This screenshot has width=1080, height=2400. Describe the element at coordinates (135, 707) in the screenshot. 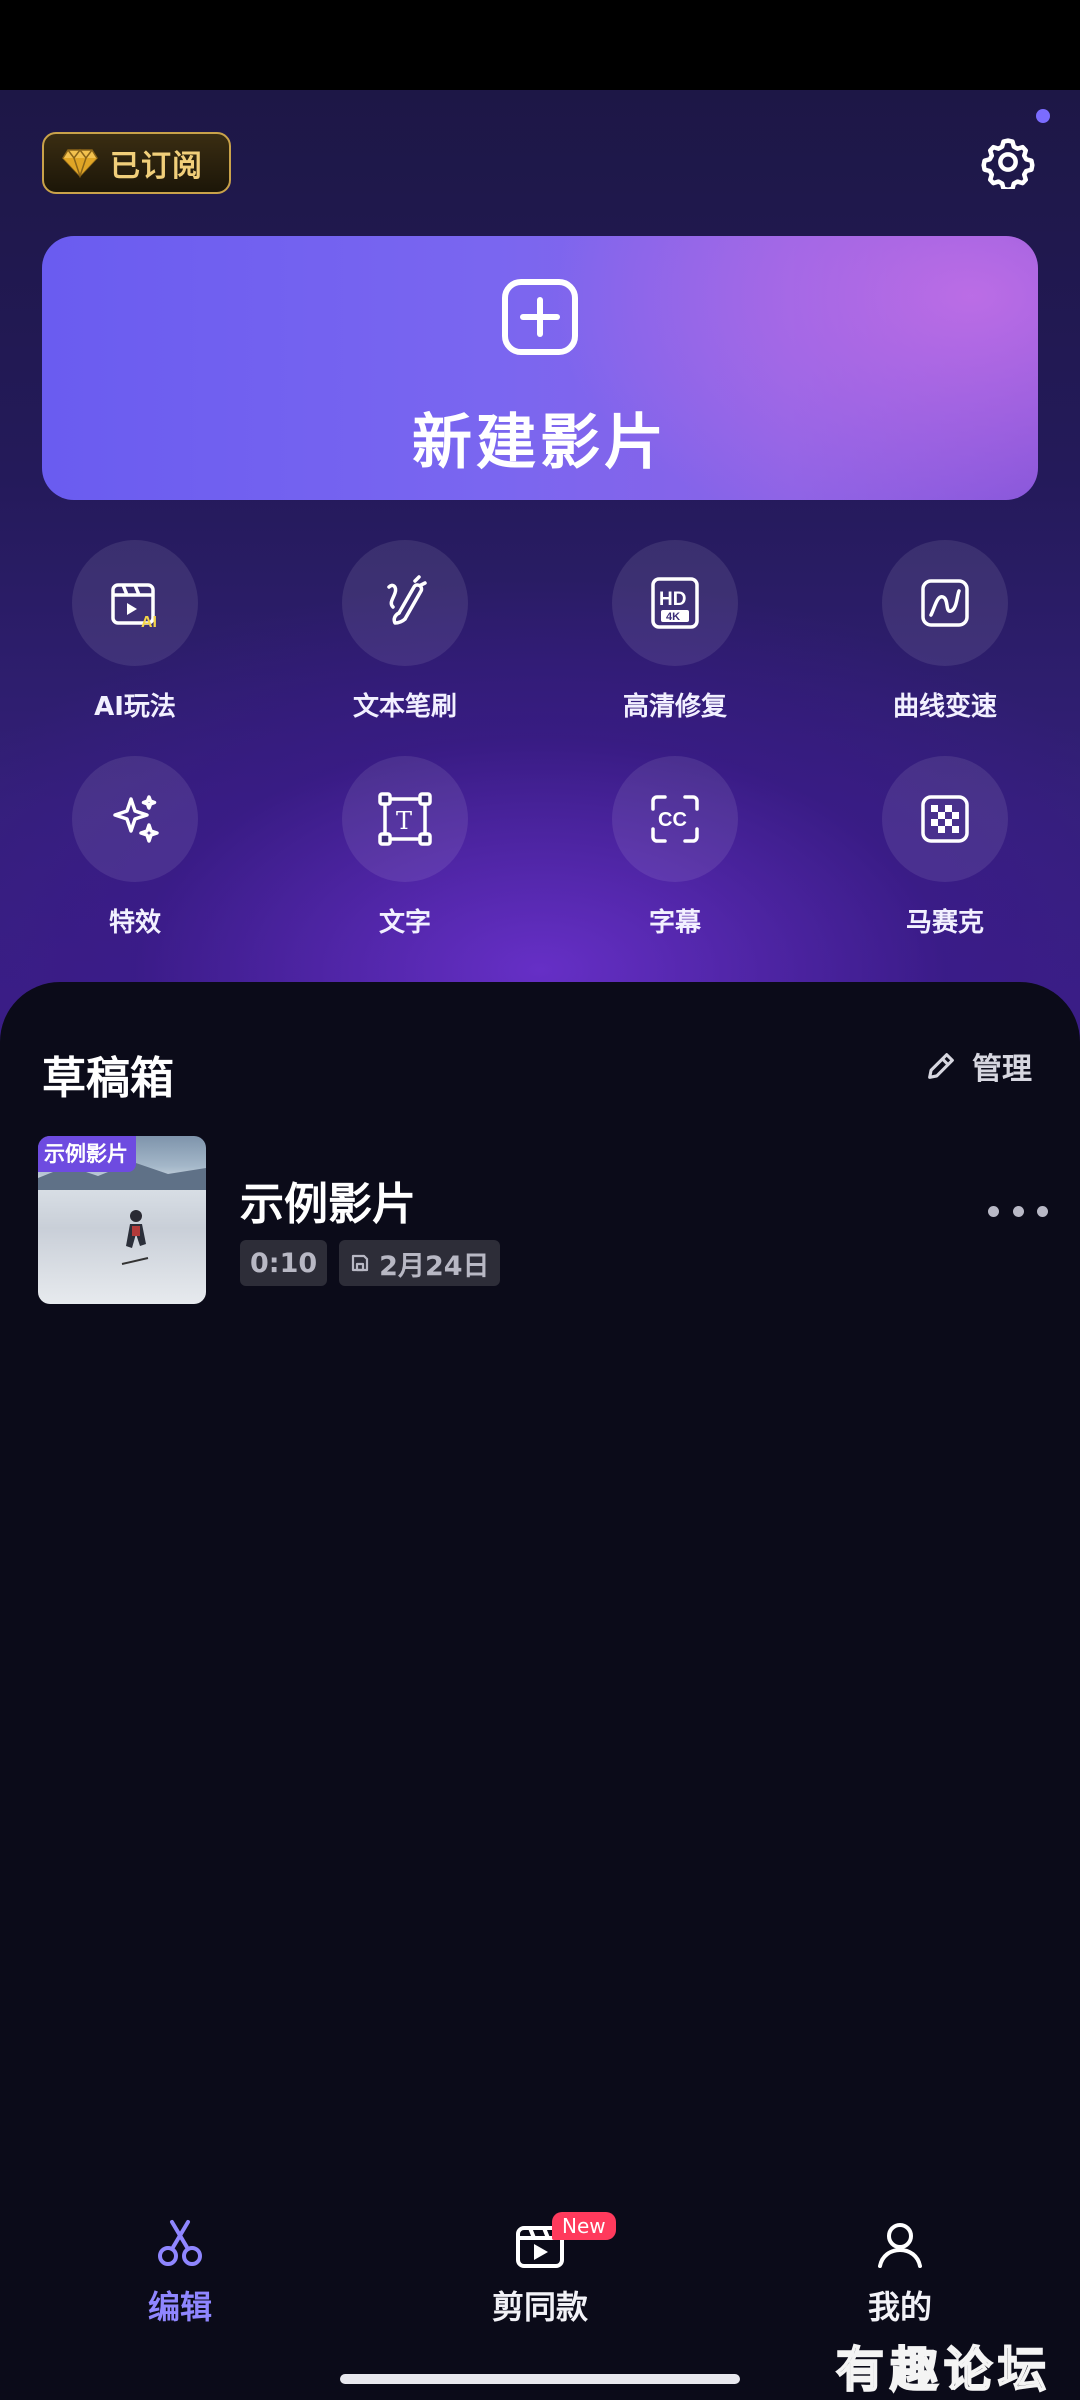

I see `tool-label: AI玩法` at that location.